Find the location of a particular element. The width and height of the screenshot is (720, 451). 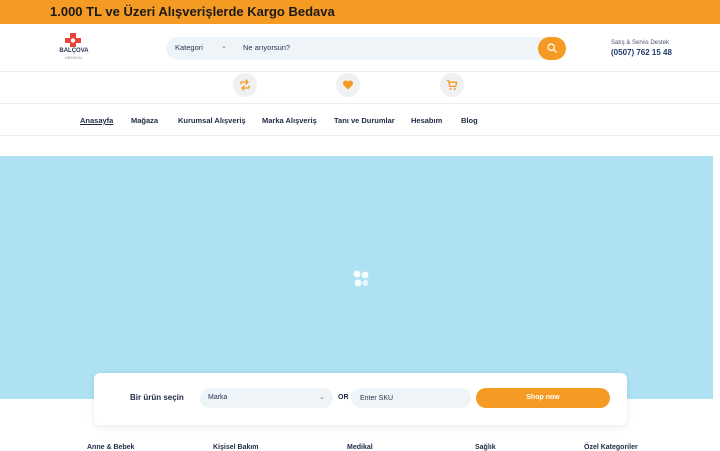

nav-item-store: Mağaza is located at coordinates (144, 120).